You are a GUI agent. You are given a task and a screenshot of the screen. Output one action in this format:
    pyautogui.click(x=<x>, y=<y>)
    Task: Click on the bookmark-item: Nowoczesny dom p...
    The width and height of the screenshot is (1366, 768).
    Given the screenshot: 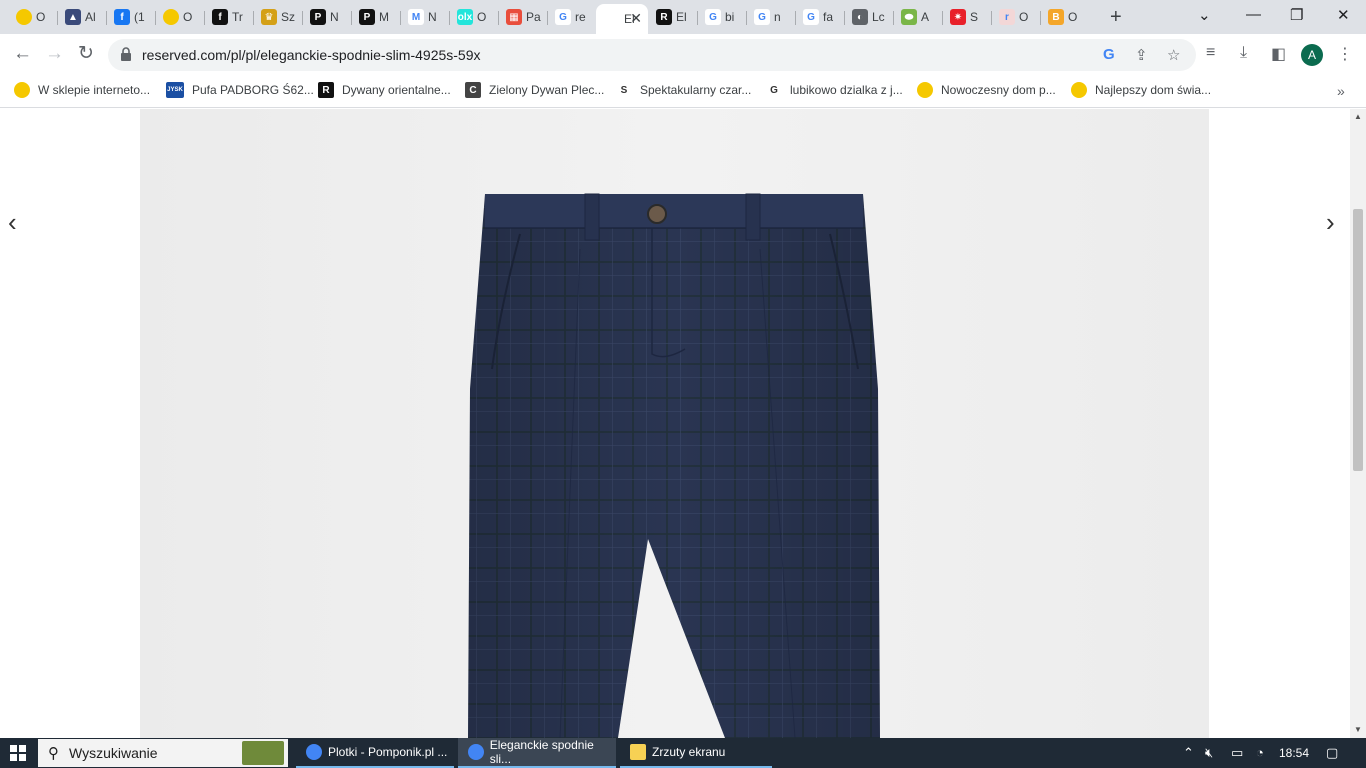 What is the action you would take?
    pyautogui.click(x=986, y=90)
    